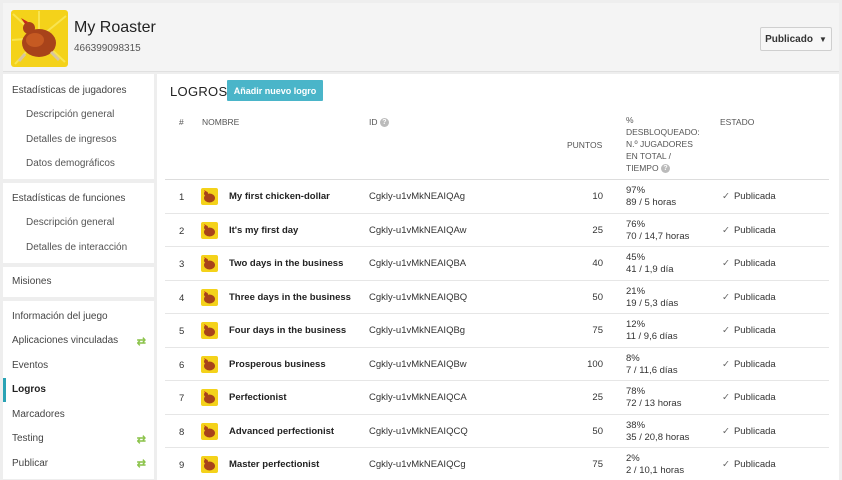 The image size is (842, 480). Describe the element at coordinates (28, 439) in the screenshot. I see `sidebar-item-label: Testing` at that location.